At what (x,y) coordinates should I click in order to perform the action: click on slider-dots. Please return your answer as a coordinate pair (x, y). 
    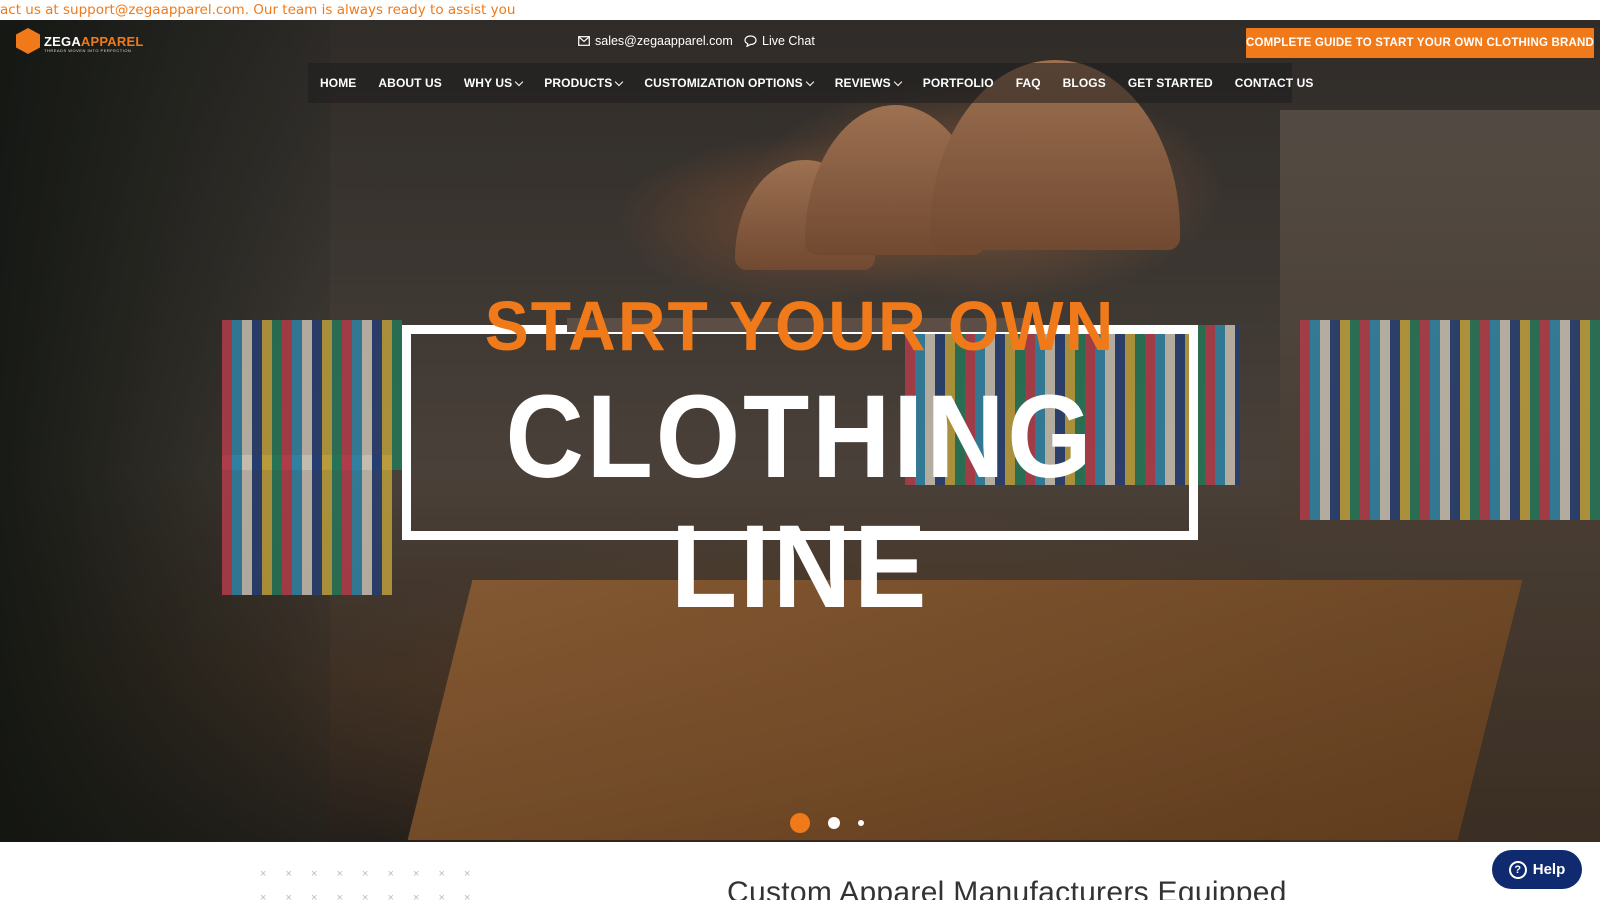
    Looking at the image, I should click on (827, 823).